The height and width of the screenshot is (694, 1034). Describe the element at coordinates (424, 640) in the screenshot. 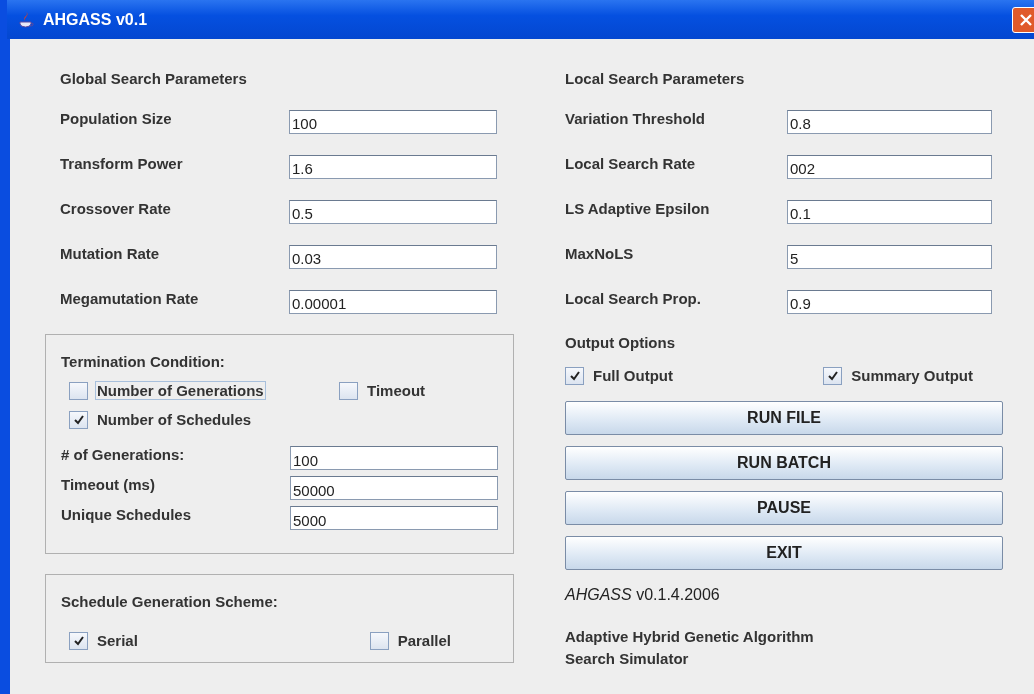

I see `checkbox-label: Parallel` at that location.